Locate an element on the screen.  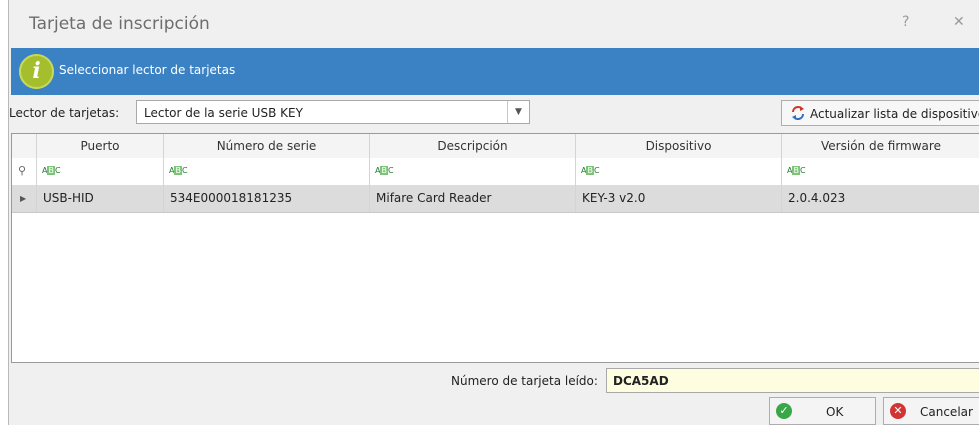
filter-cell-port: ABC is located at coordinates (100, 171).